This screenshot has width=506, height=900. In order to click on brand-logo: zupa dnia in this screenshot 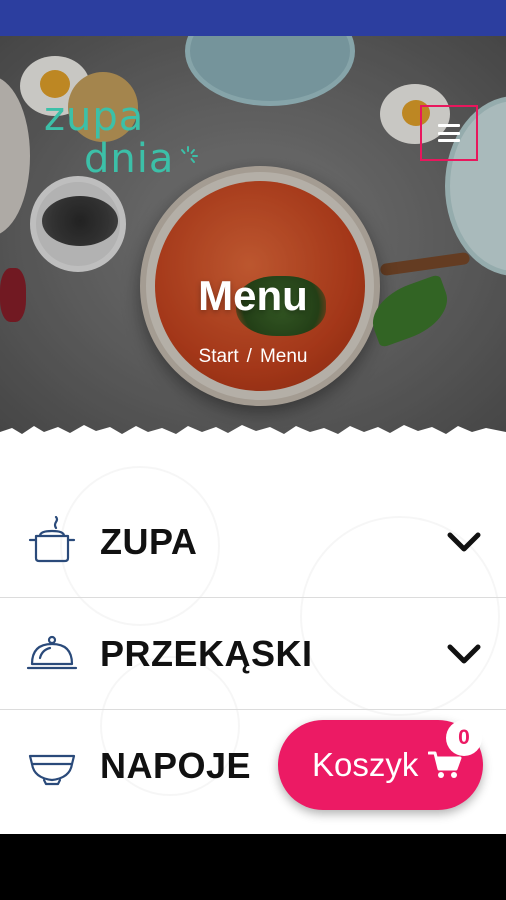, I will do `click(121, 150)`.